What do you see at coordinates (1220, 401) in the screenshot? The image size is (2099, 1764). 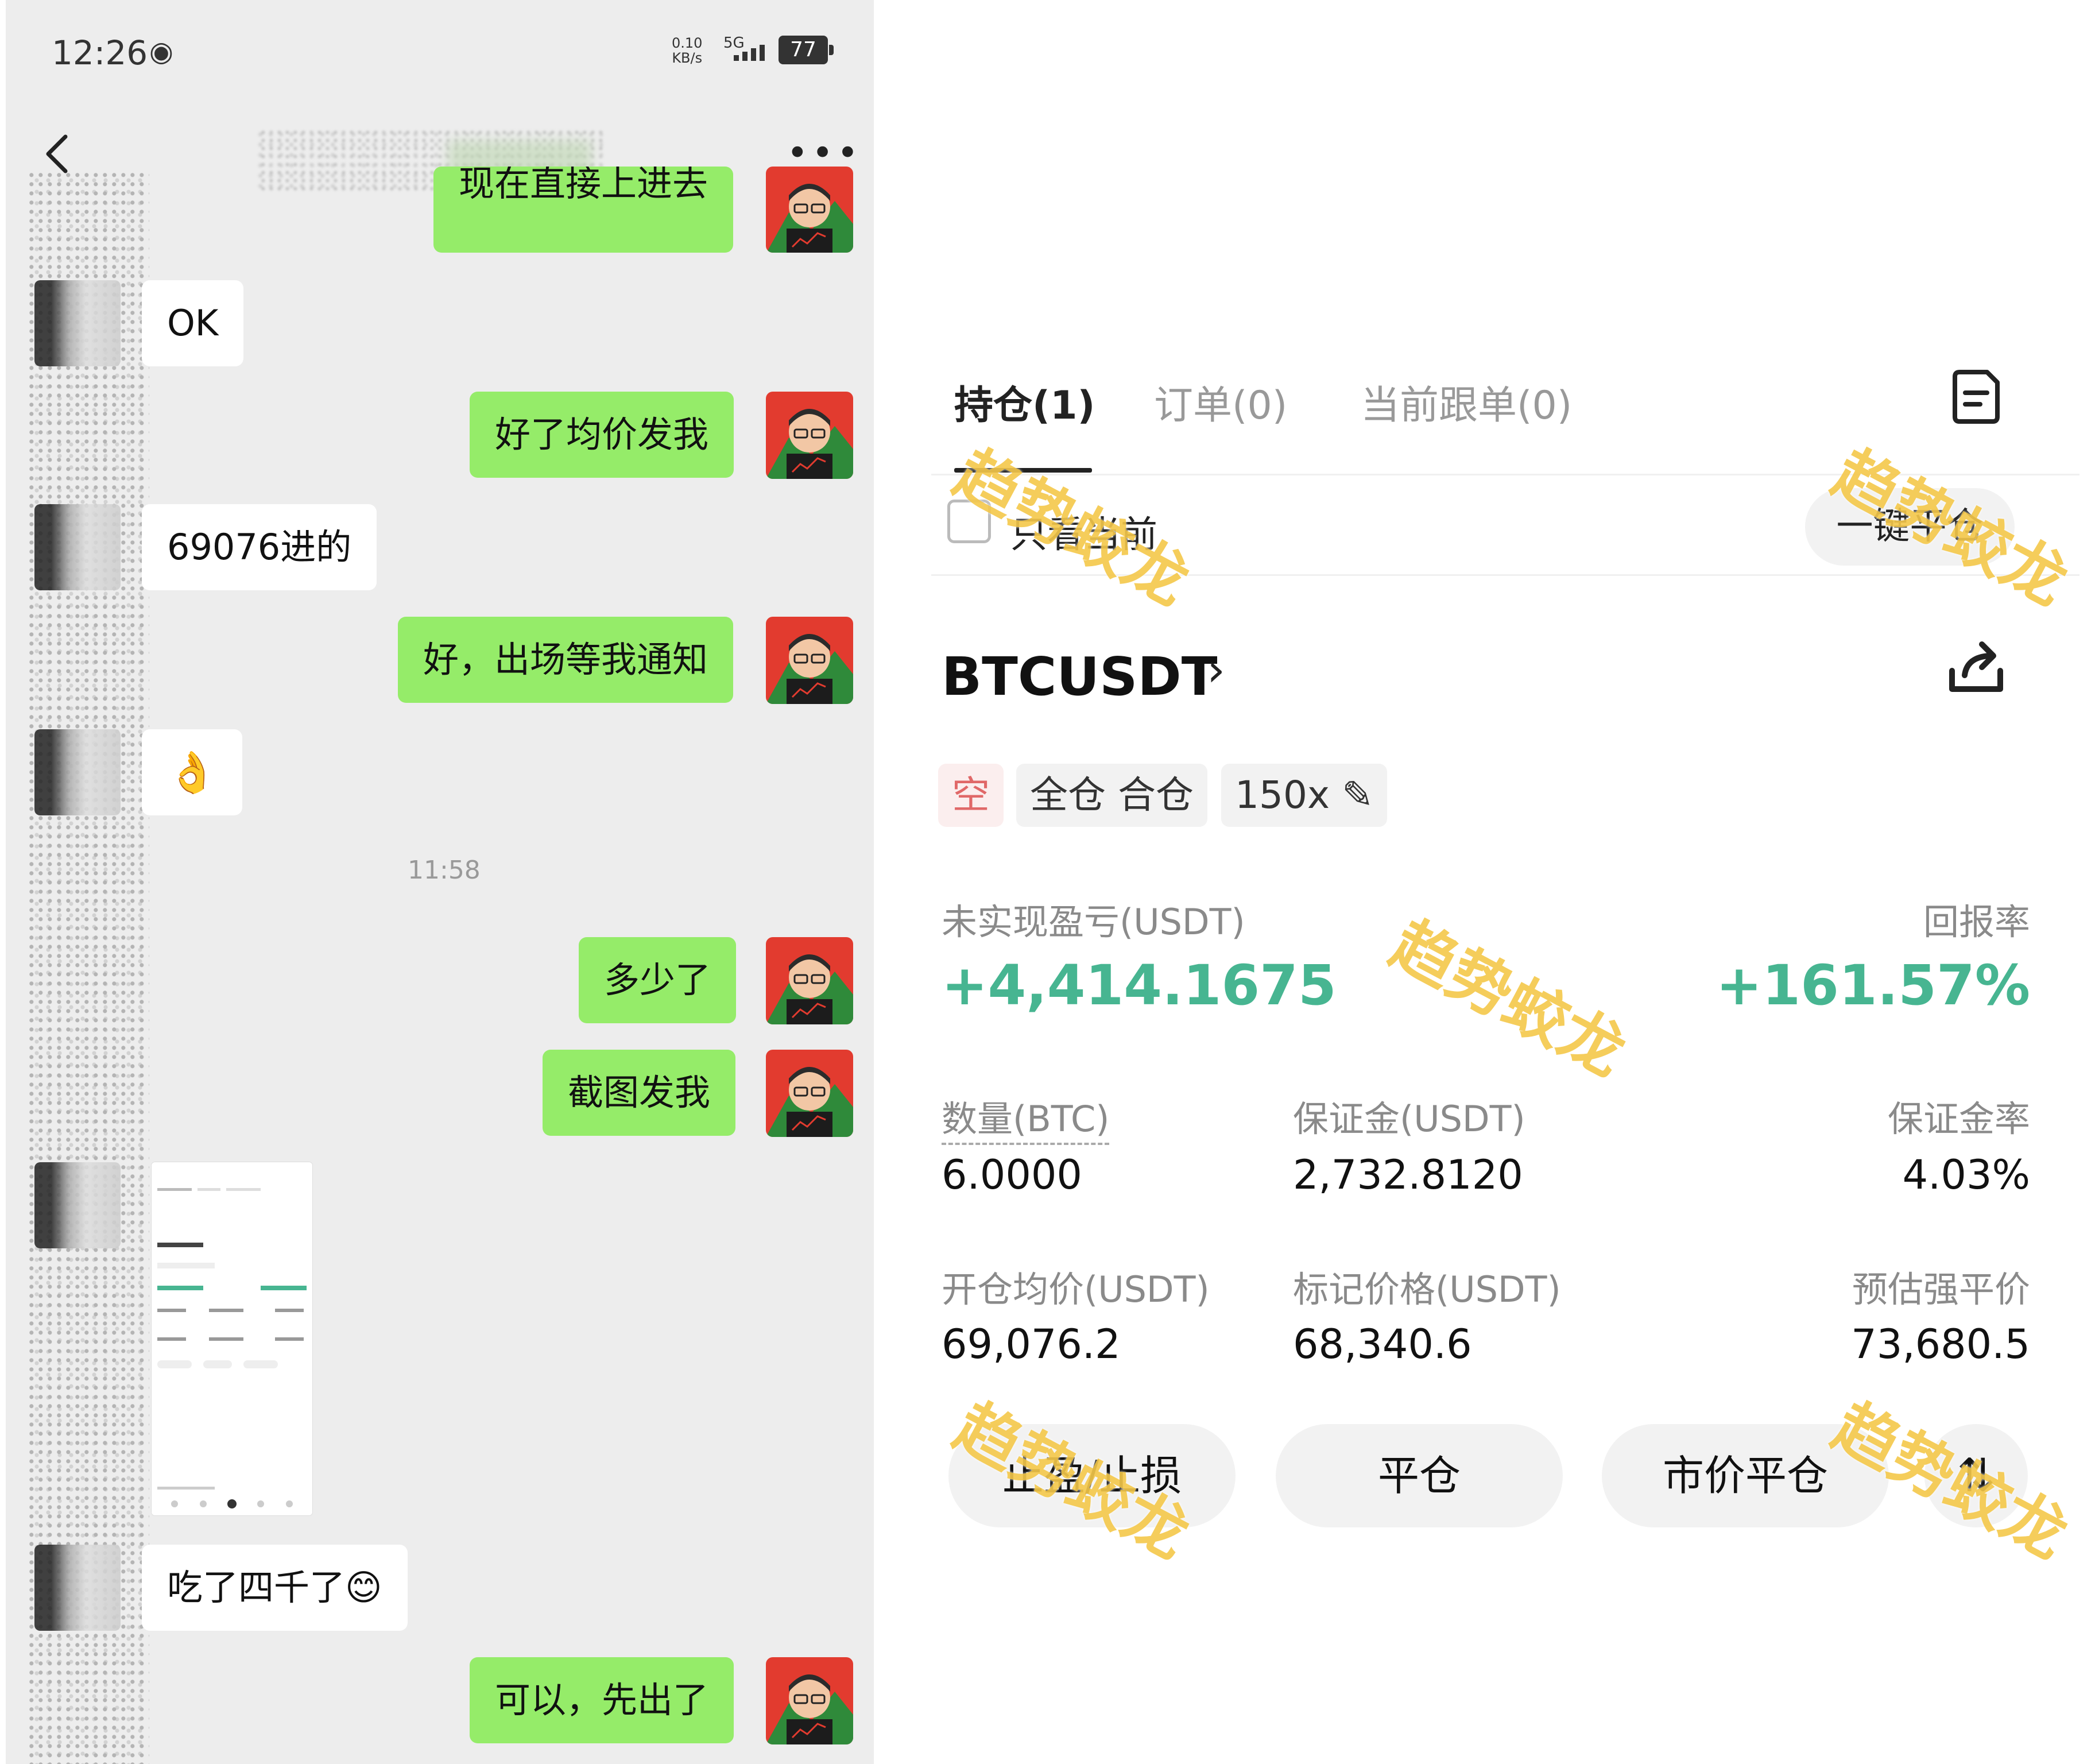 I see `tab-orders: 订单(0)` at bounding box center [1220, 401].